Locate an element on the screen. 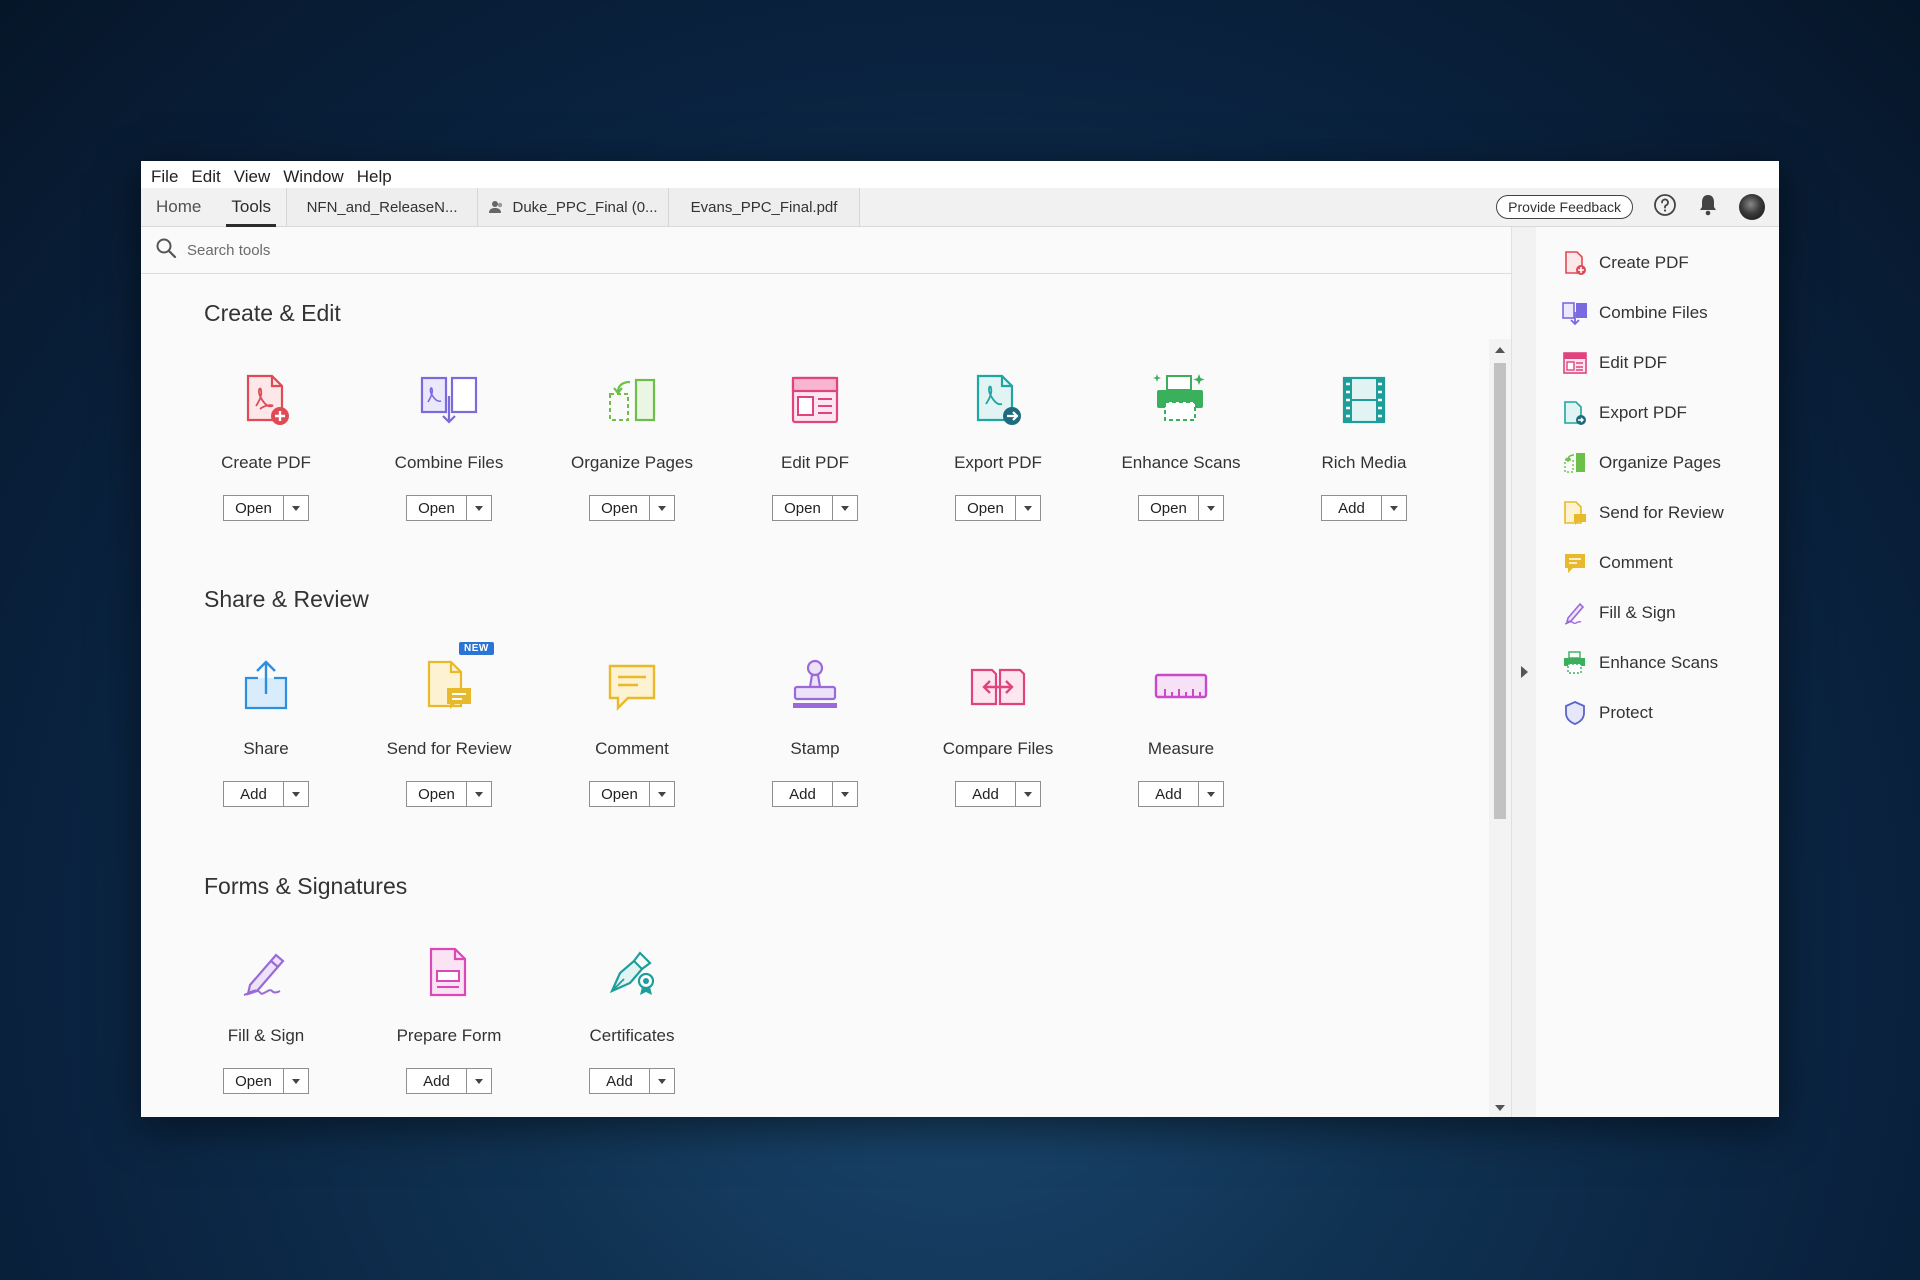 The width and height of the screenshot is (1920, 1280). right-pane-item-label: Edit PDF is located at coordinates (1633, 362).